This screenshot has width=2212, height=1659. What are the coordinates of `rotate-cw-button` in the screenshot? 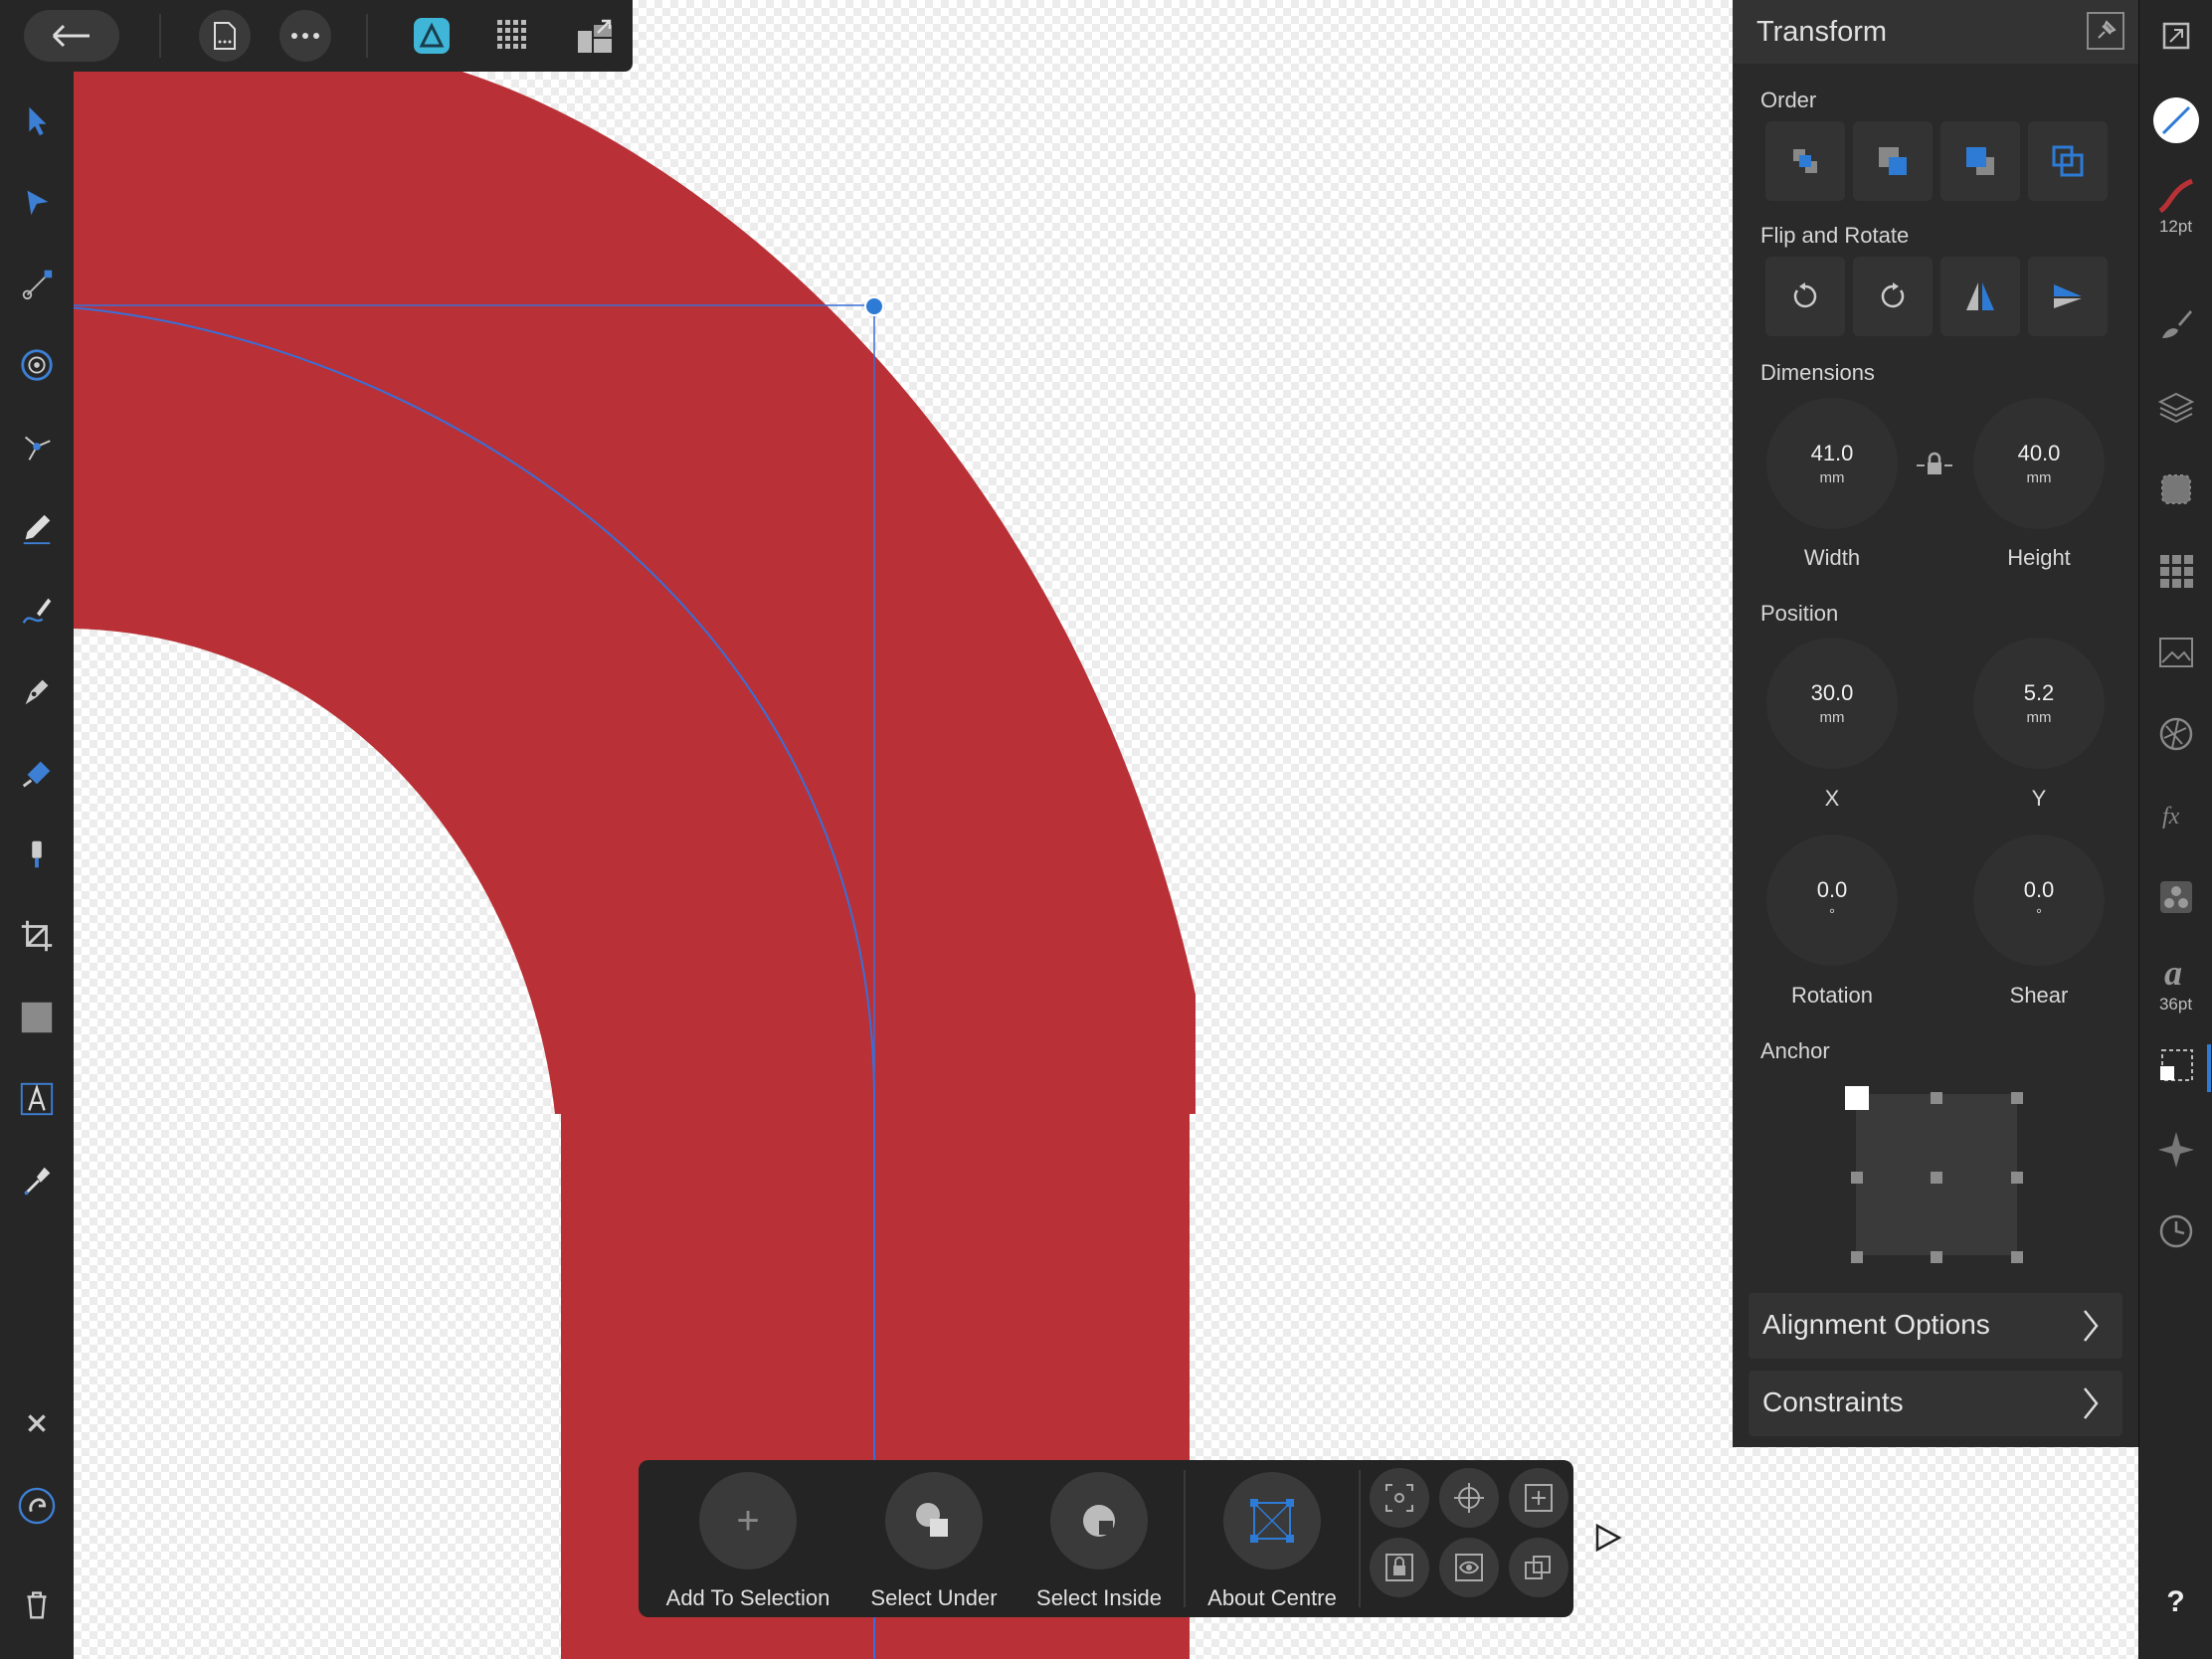 It's located at (1893, 296).